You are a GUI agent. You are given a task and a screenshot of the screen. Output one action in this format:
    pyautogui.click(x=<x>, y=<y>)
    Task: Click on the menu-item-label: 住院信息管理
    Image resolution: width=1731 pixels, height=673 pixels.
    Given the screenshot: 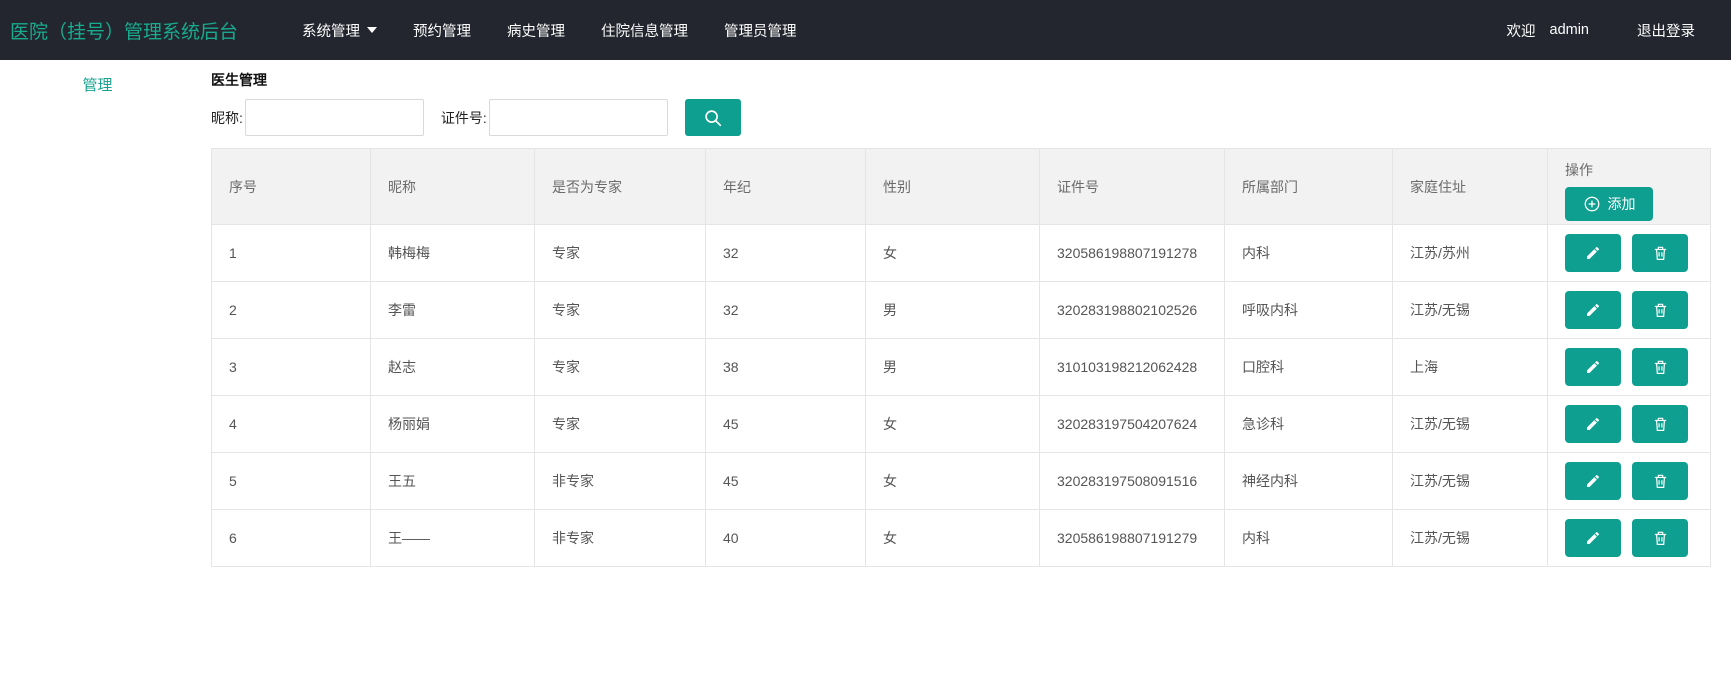 What is the action you would take?
    pyautogui.click(x=645, y=31)
    